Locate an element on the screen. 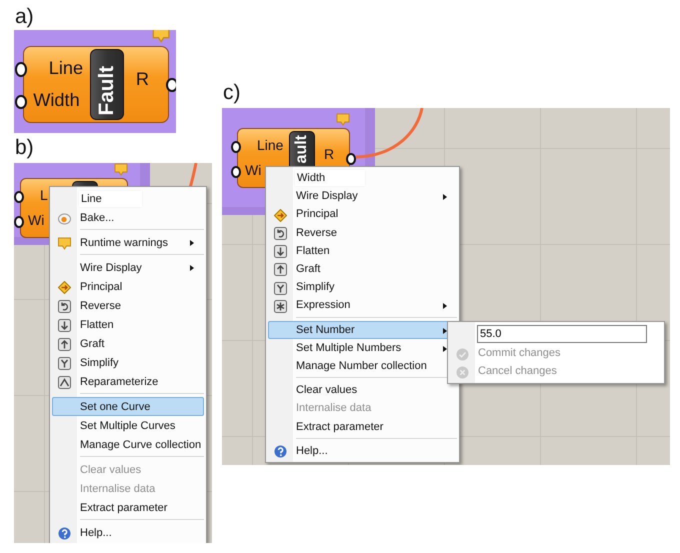 The width and height of the screenshot is (680, 553). speech-balloon-icon is located at coordinates (64, 243).